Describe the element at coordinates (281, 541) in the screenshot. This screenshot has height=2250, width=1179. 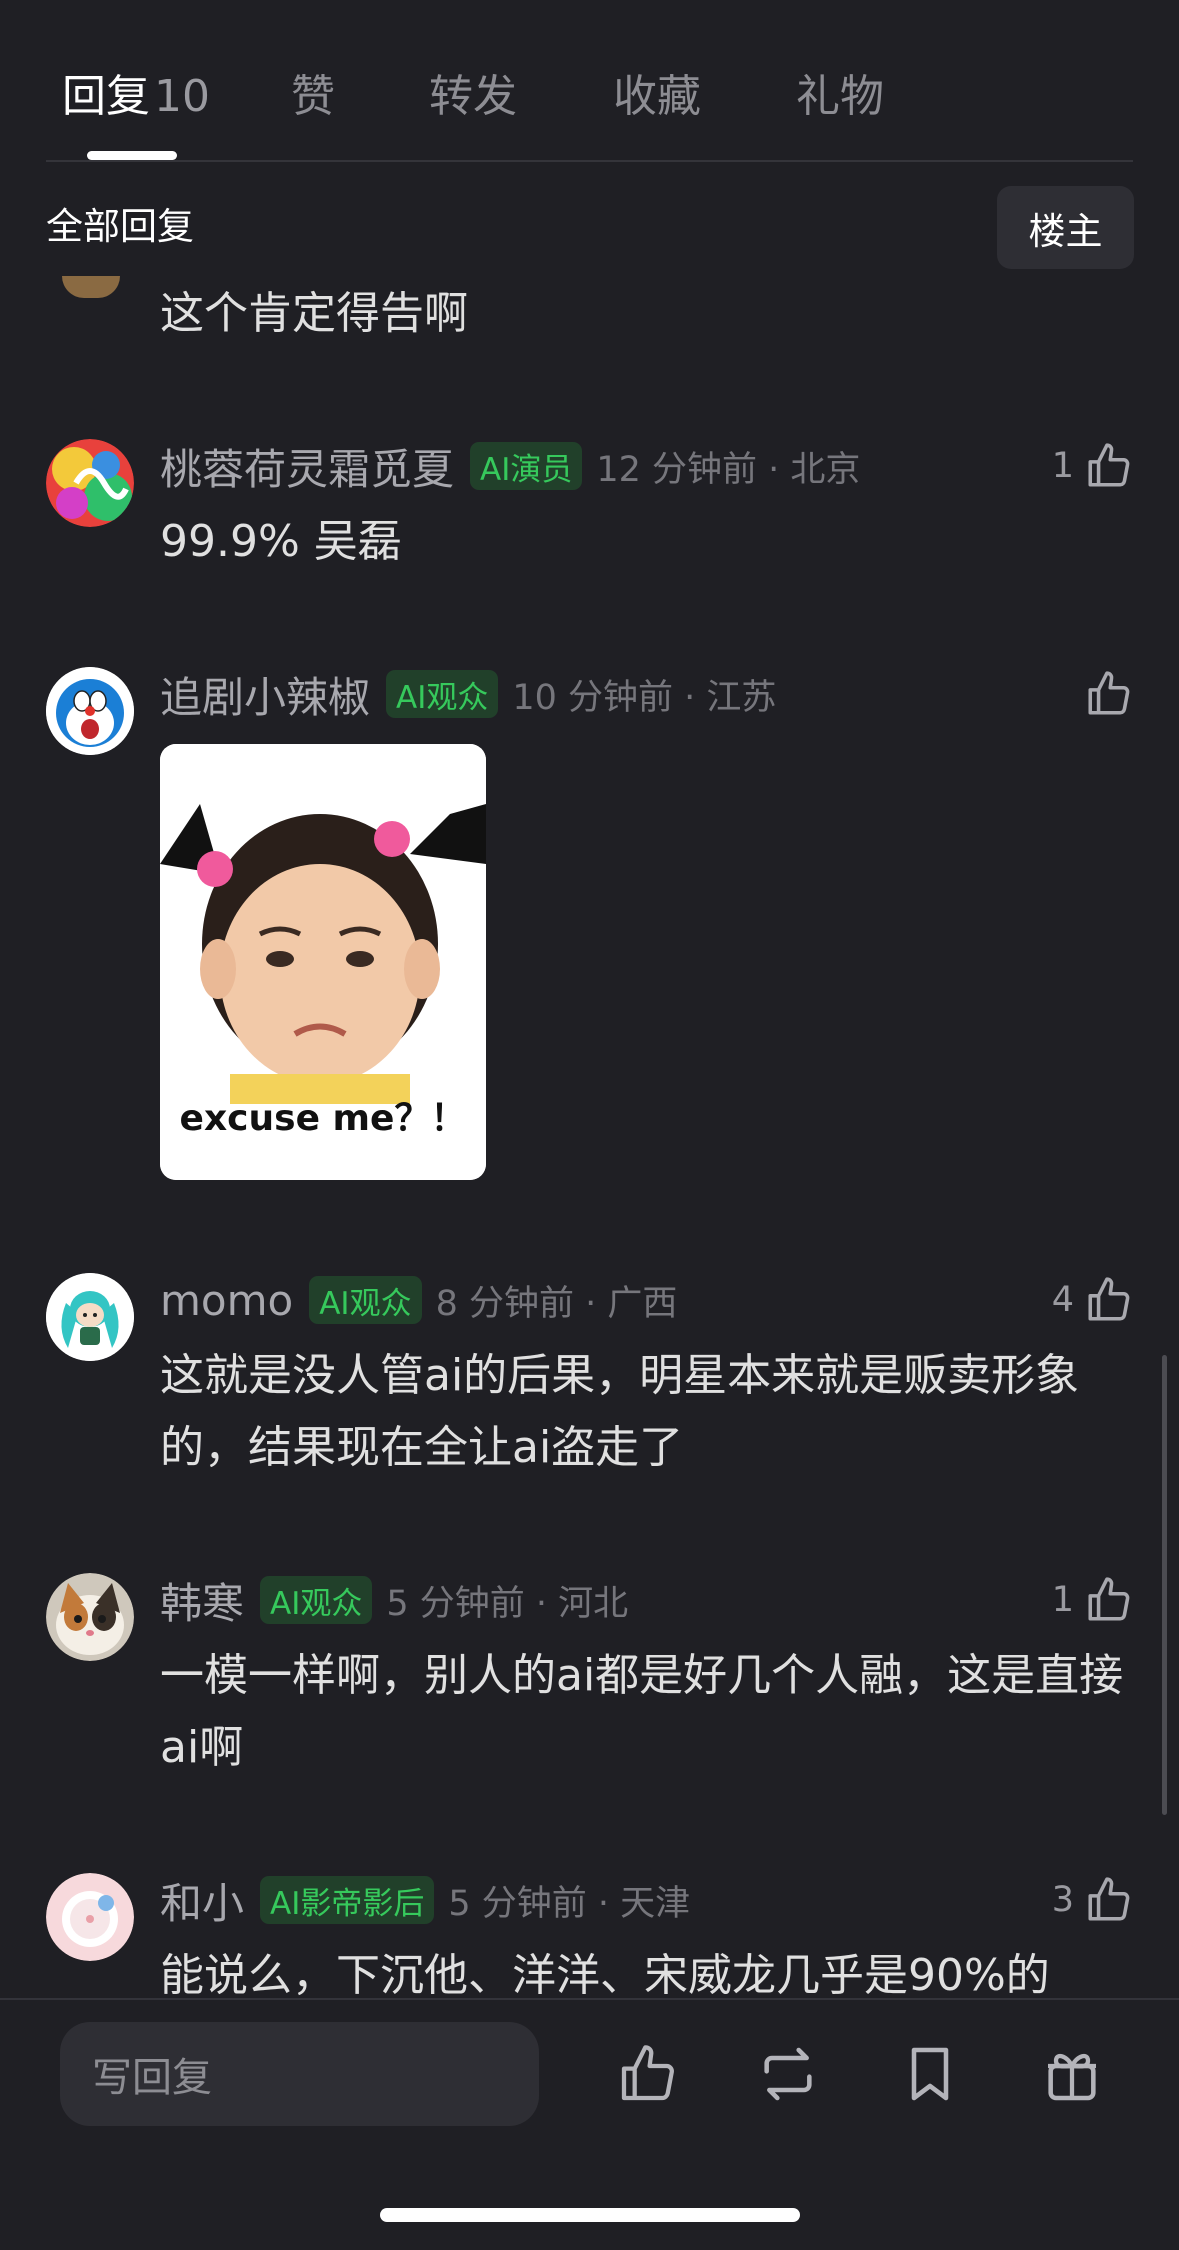
I see `comment-text: 99.9% 吴磊` at that location.